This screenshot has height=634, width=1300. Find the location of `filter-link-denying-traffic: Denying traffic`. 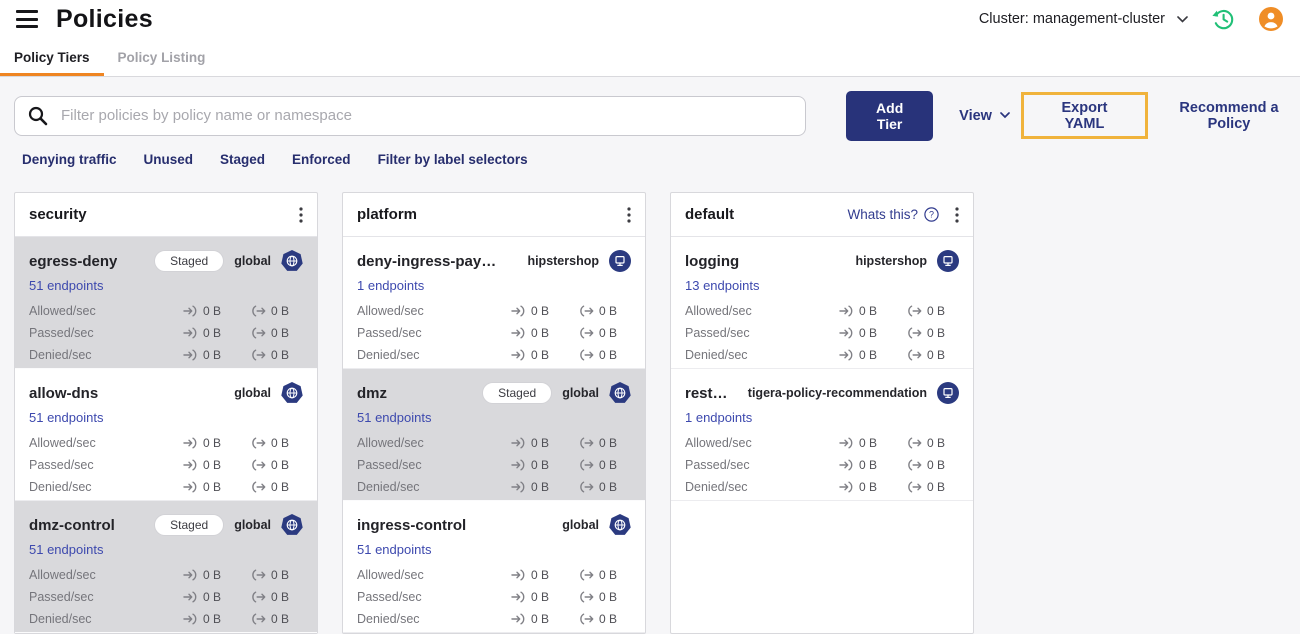

filter-link-denying-traffic: Denying traffic is located at coordinates (69, 161).